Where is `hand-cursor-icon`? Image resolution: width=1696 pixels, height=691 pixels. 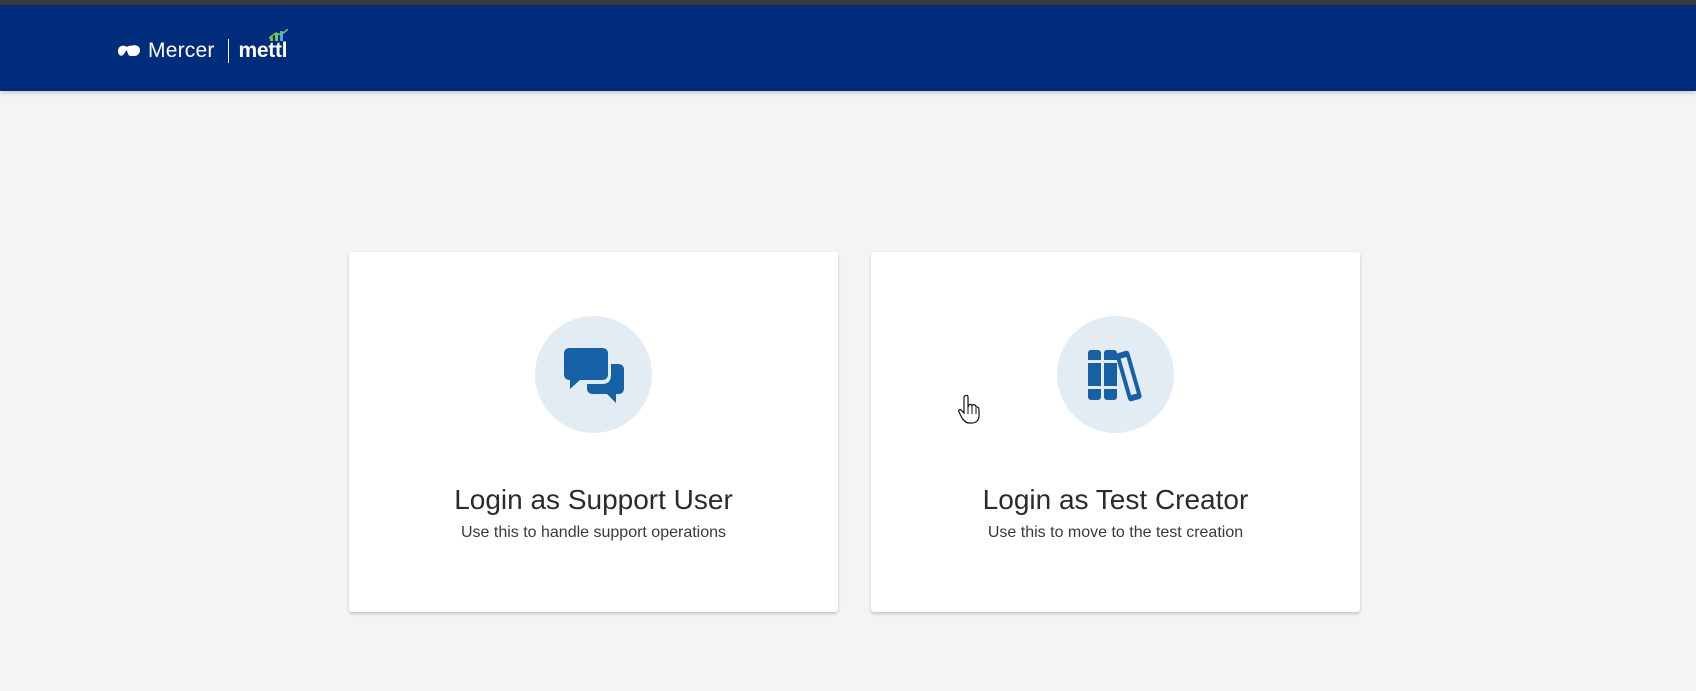
hand-cursor-icon is located at coordinates (969, 409).